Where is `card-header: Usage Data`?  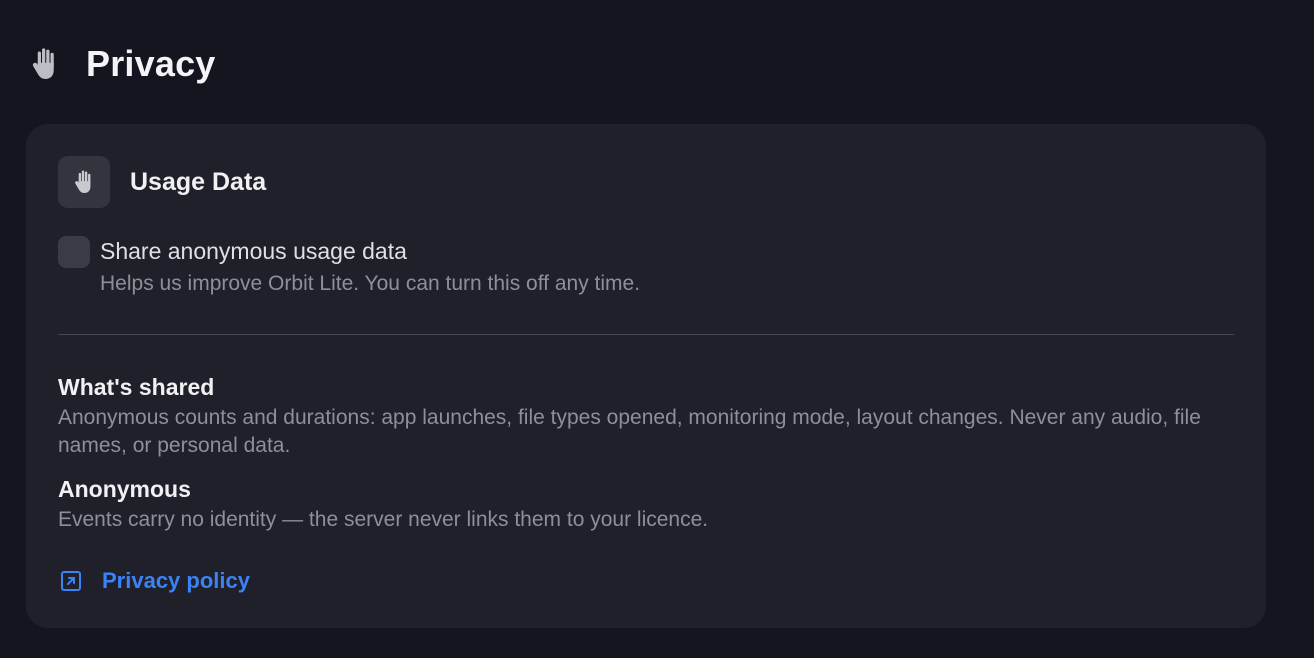 card-header: Usage Data is located at coordinates (162, 182).